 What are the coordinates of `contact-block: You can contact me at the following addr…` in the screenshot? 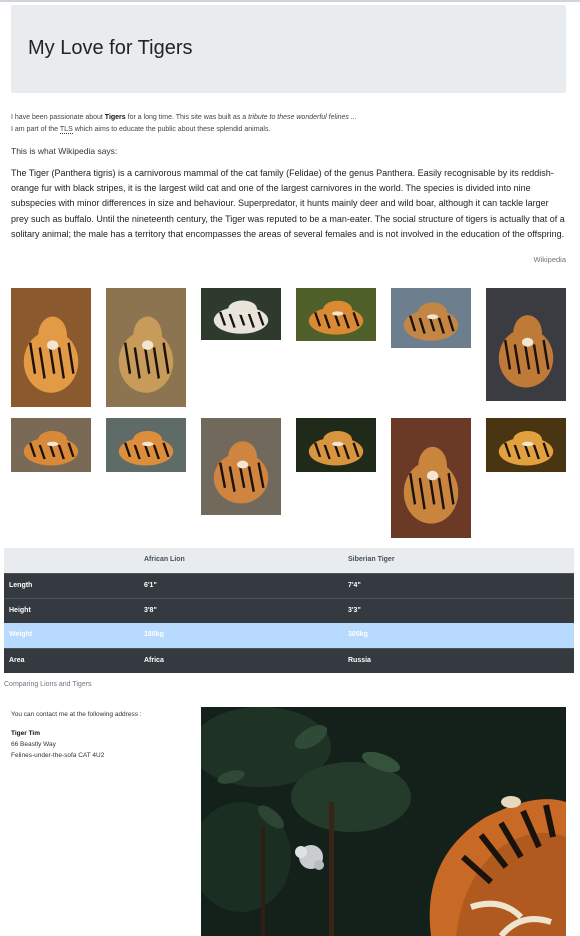 It's located at (76, 735).